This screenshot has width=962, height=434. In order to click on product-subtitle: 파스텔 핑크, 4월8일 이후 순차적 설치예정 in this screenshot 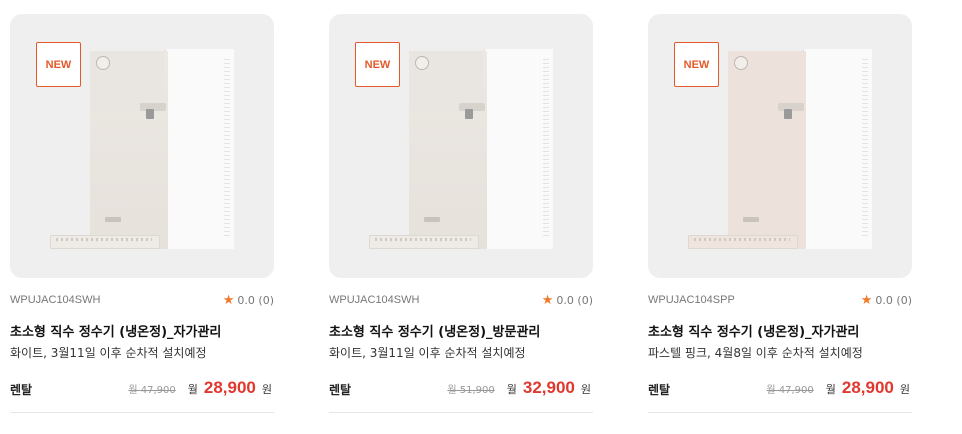, I will do `click(755, 353)`.